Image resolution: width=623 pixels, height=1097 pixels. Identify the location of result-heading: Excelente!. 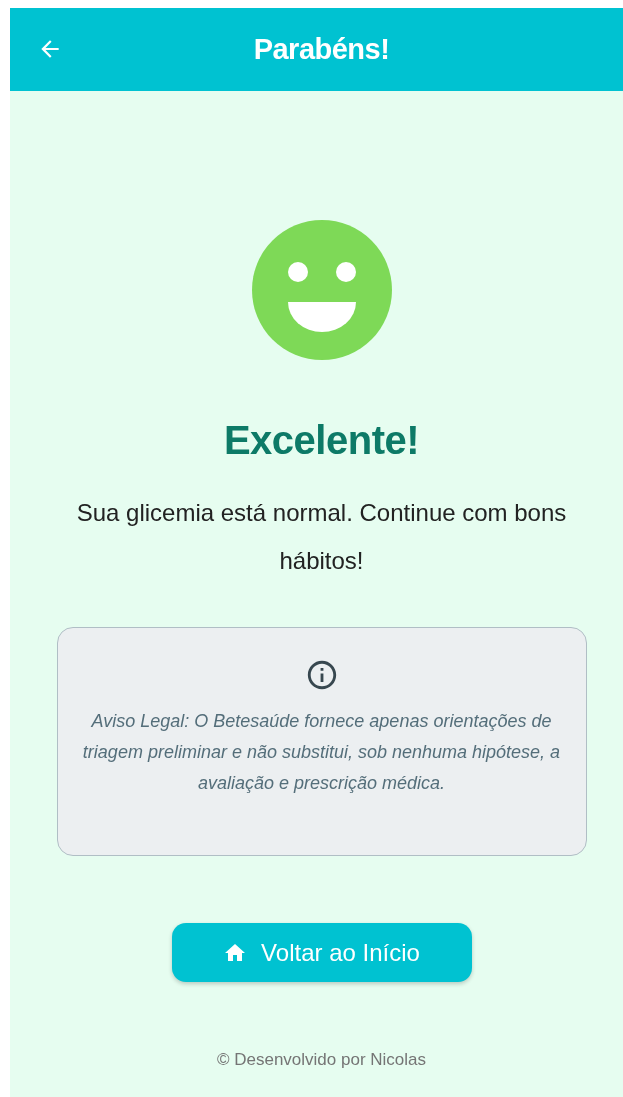
(321, 440).